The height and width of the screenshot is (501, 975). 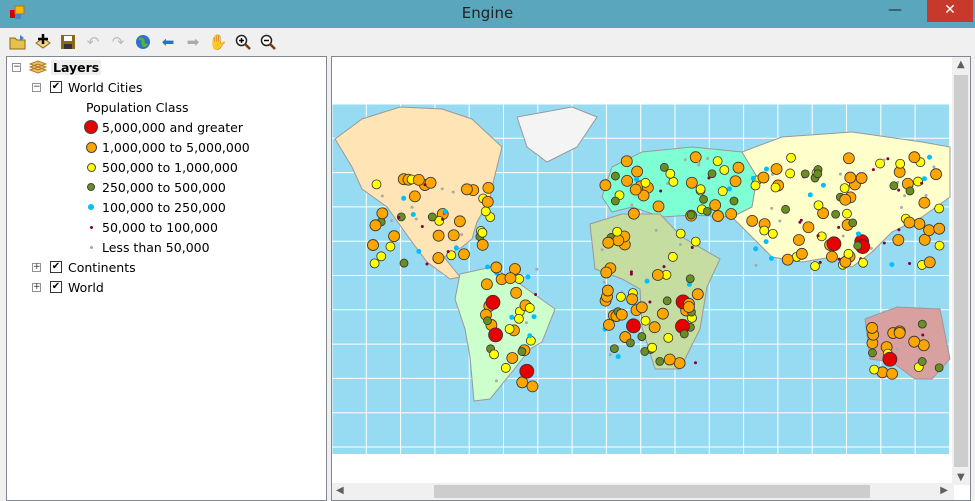 I want to click on legend-label: 100,000 to 250,000, so click(x=164, y=207).